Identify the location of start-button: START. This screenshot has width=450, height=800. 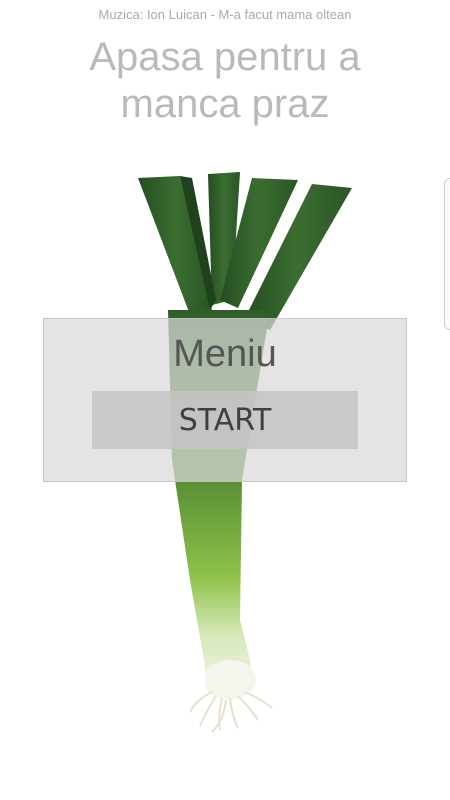
(225, 420).